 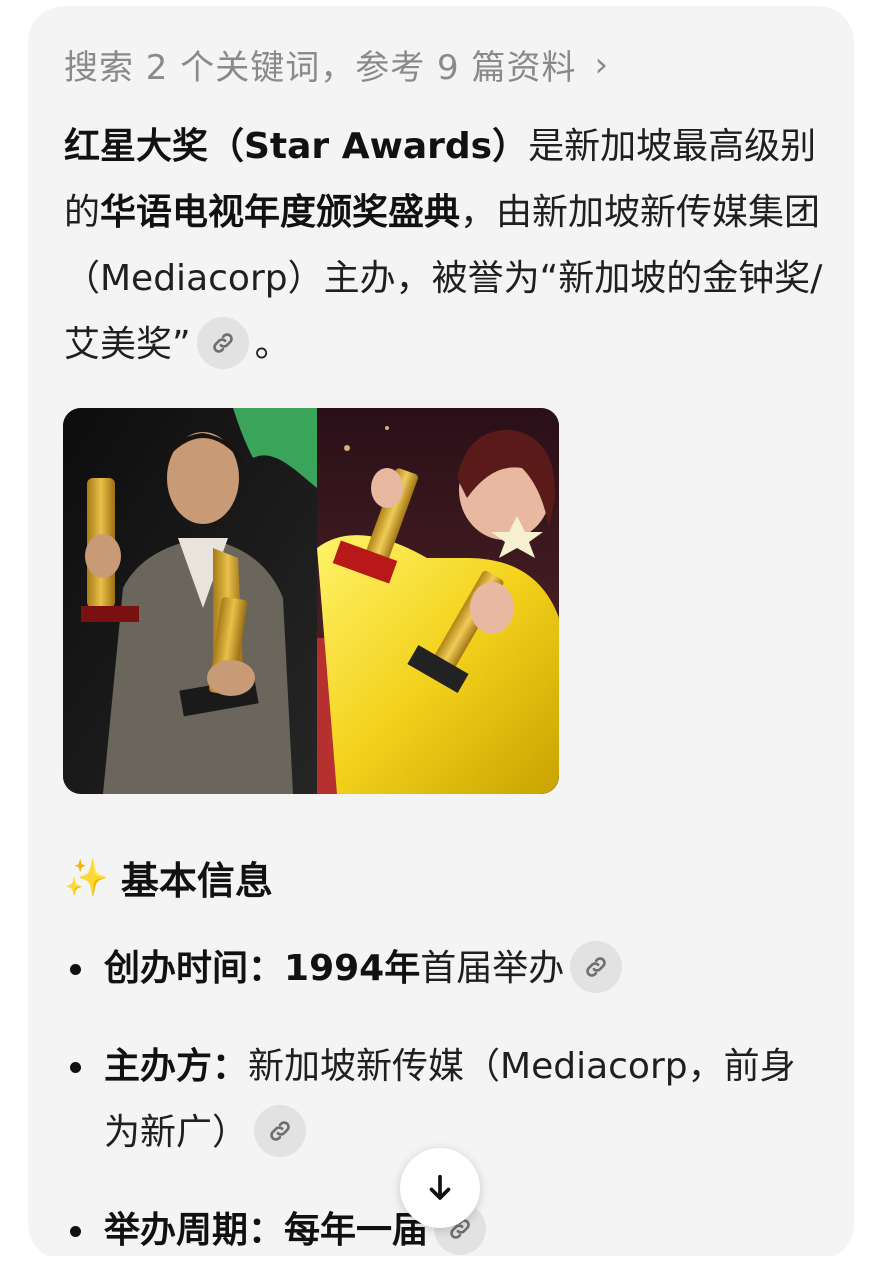 I want to click on search-summary-text: 搜索 2 个关键词，参考 9 篇资料, so click(x=320, y=68).